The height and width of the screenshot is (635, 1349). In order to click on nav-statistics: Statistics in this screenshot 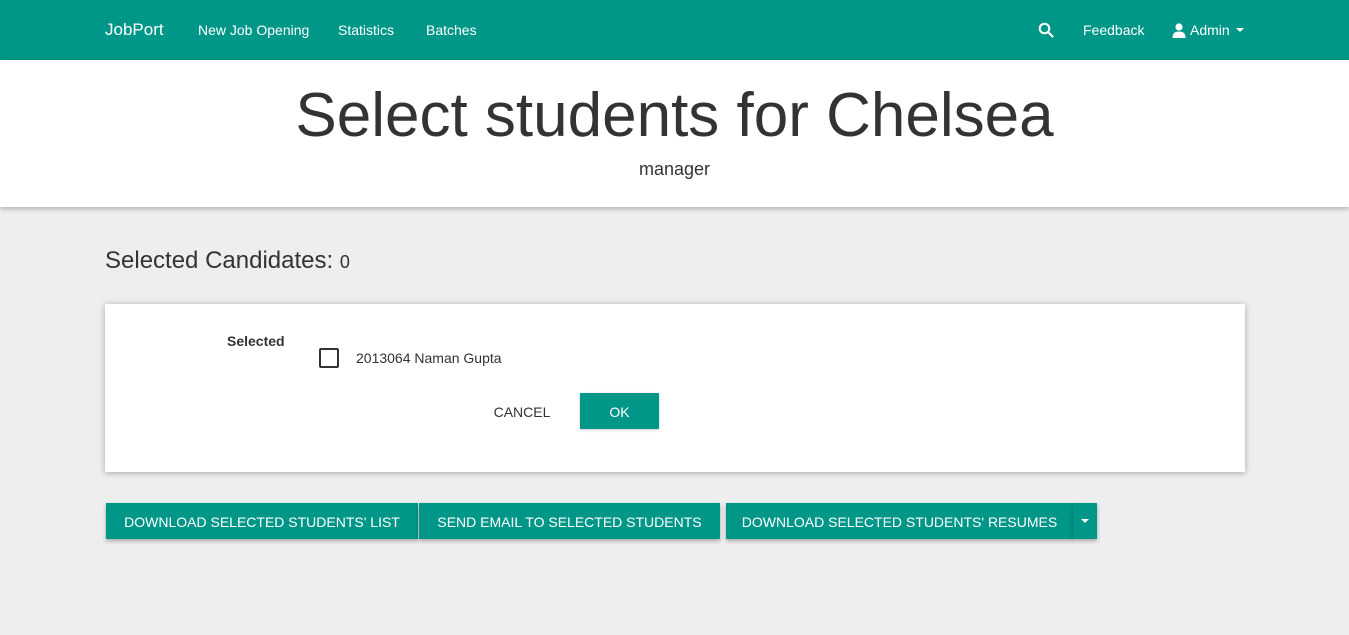, I will do `click(366, 30)`.